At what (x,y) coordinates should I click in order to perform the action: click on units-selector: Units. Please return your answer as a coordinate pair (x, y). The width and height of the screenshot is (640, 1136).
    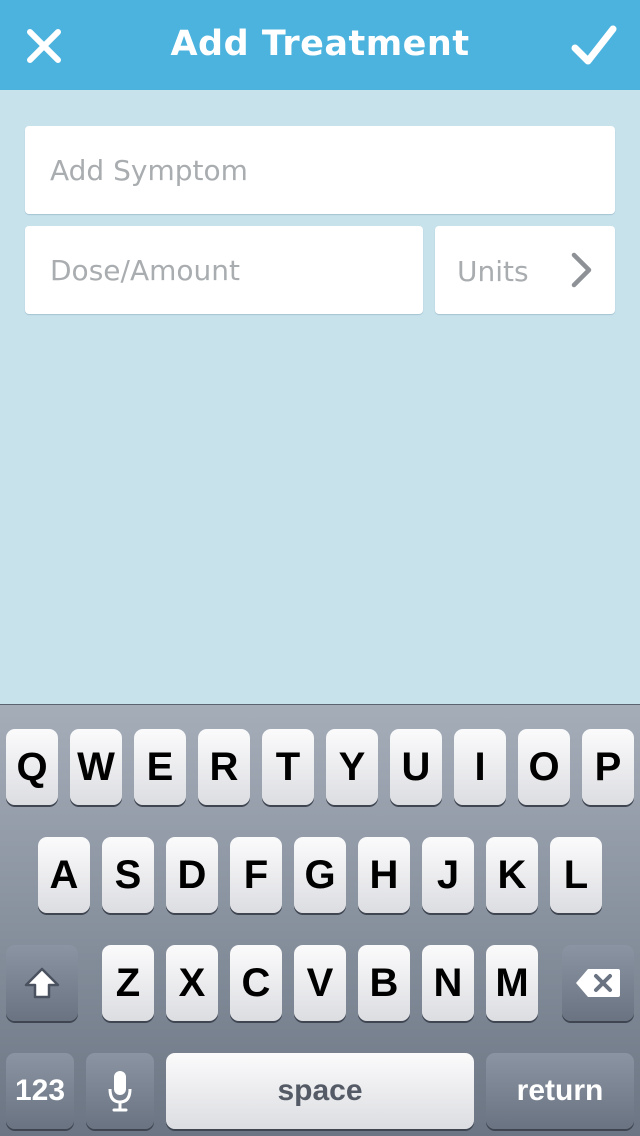
    Looking at the image, I should click on (525, 270).